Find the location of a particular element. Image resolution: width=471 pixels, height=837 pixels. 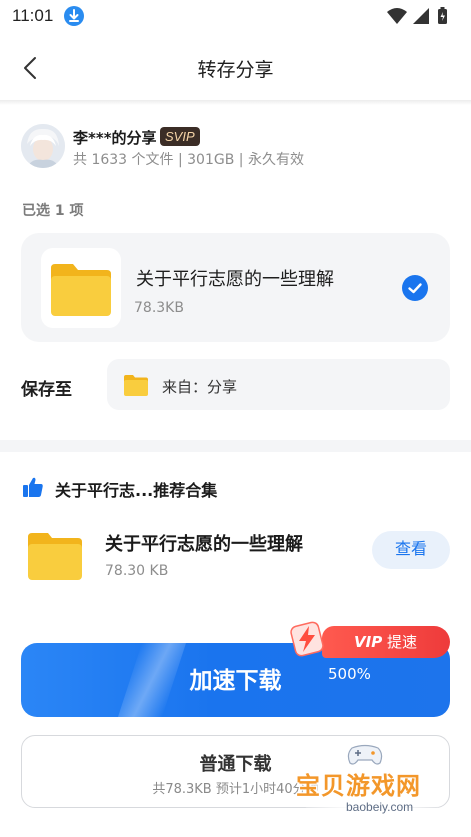

save-location-value: 来自：分享 is located at coordinates (200, 387).